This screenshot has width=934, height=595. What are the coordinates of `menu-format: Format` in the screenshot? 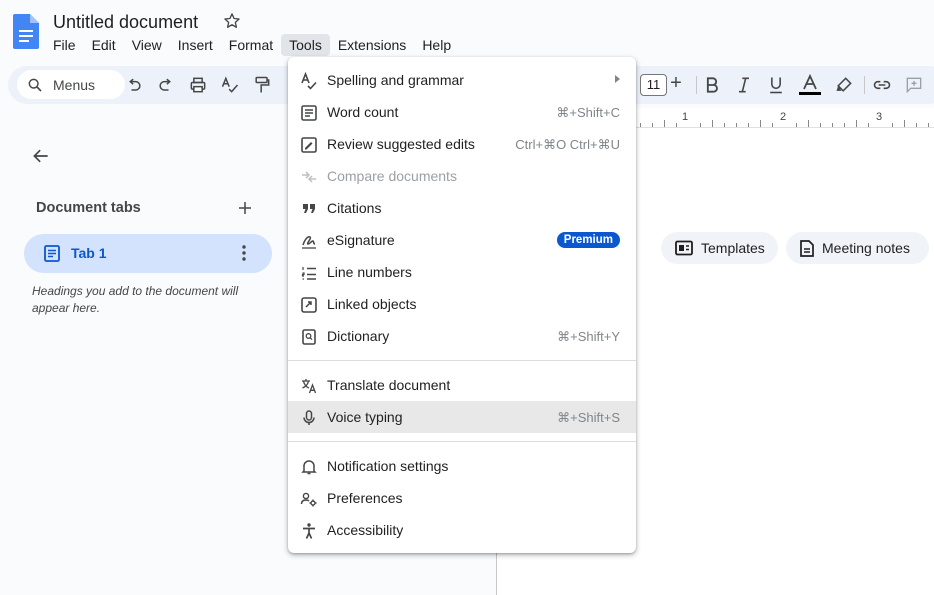 It's located at (251, 45).